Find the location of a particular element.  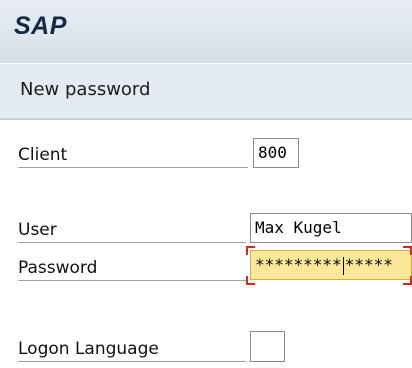

password-masked-text-tail: ***** is located at coordinates (368, 264).